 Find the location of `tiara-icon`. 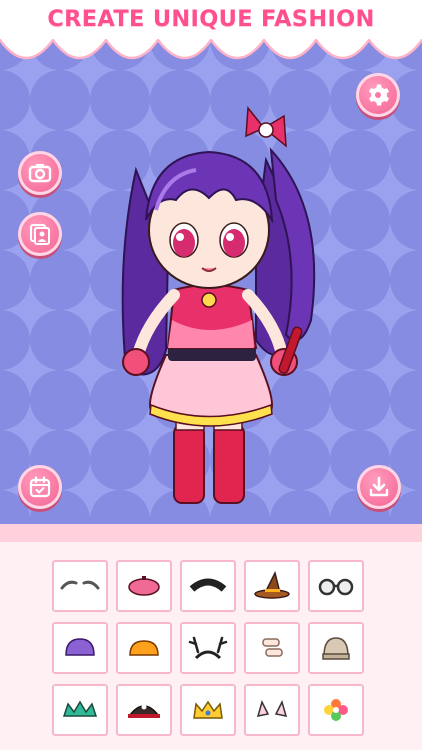

tiara-icon is located at coordinates (80, 708).